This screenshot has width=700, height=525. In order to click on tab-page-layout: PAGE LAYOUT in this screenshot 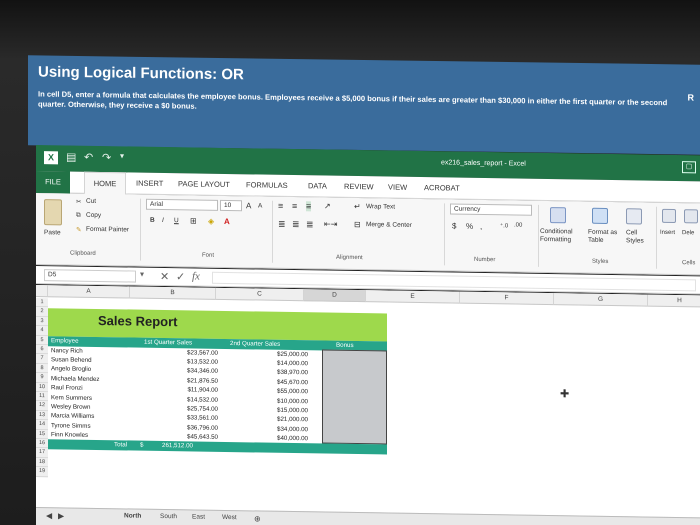, I will do `click(204, 184)`.